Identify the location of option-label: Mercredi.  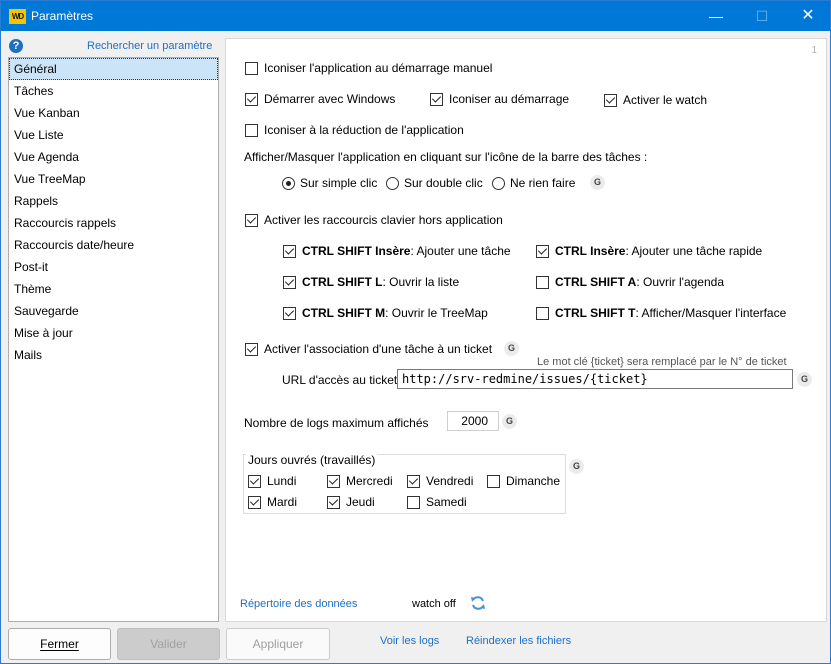
(369, 481).